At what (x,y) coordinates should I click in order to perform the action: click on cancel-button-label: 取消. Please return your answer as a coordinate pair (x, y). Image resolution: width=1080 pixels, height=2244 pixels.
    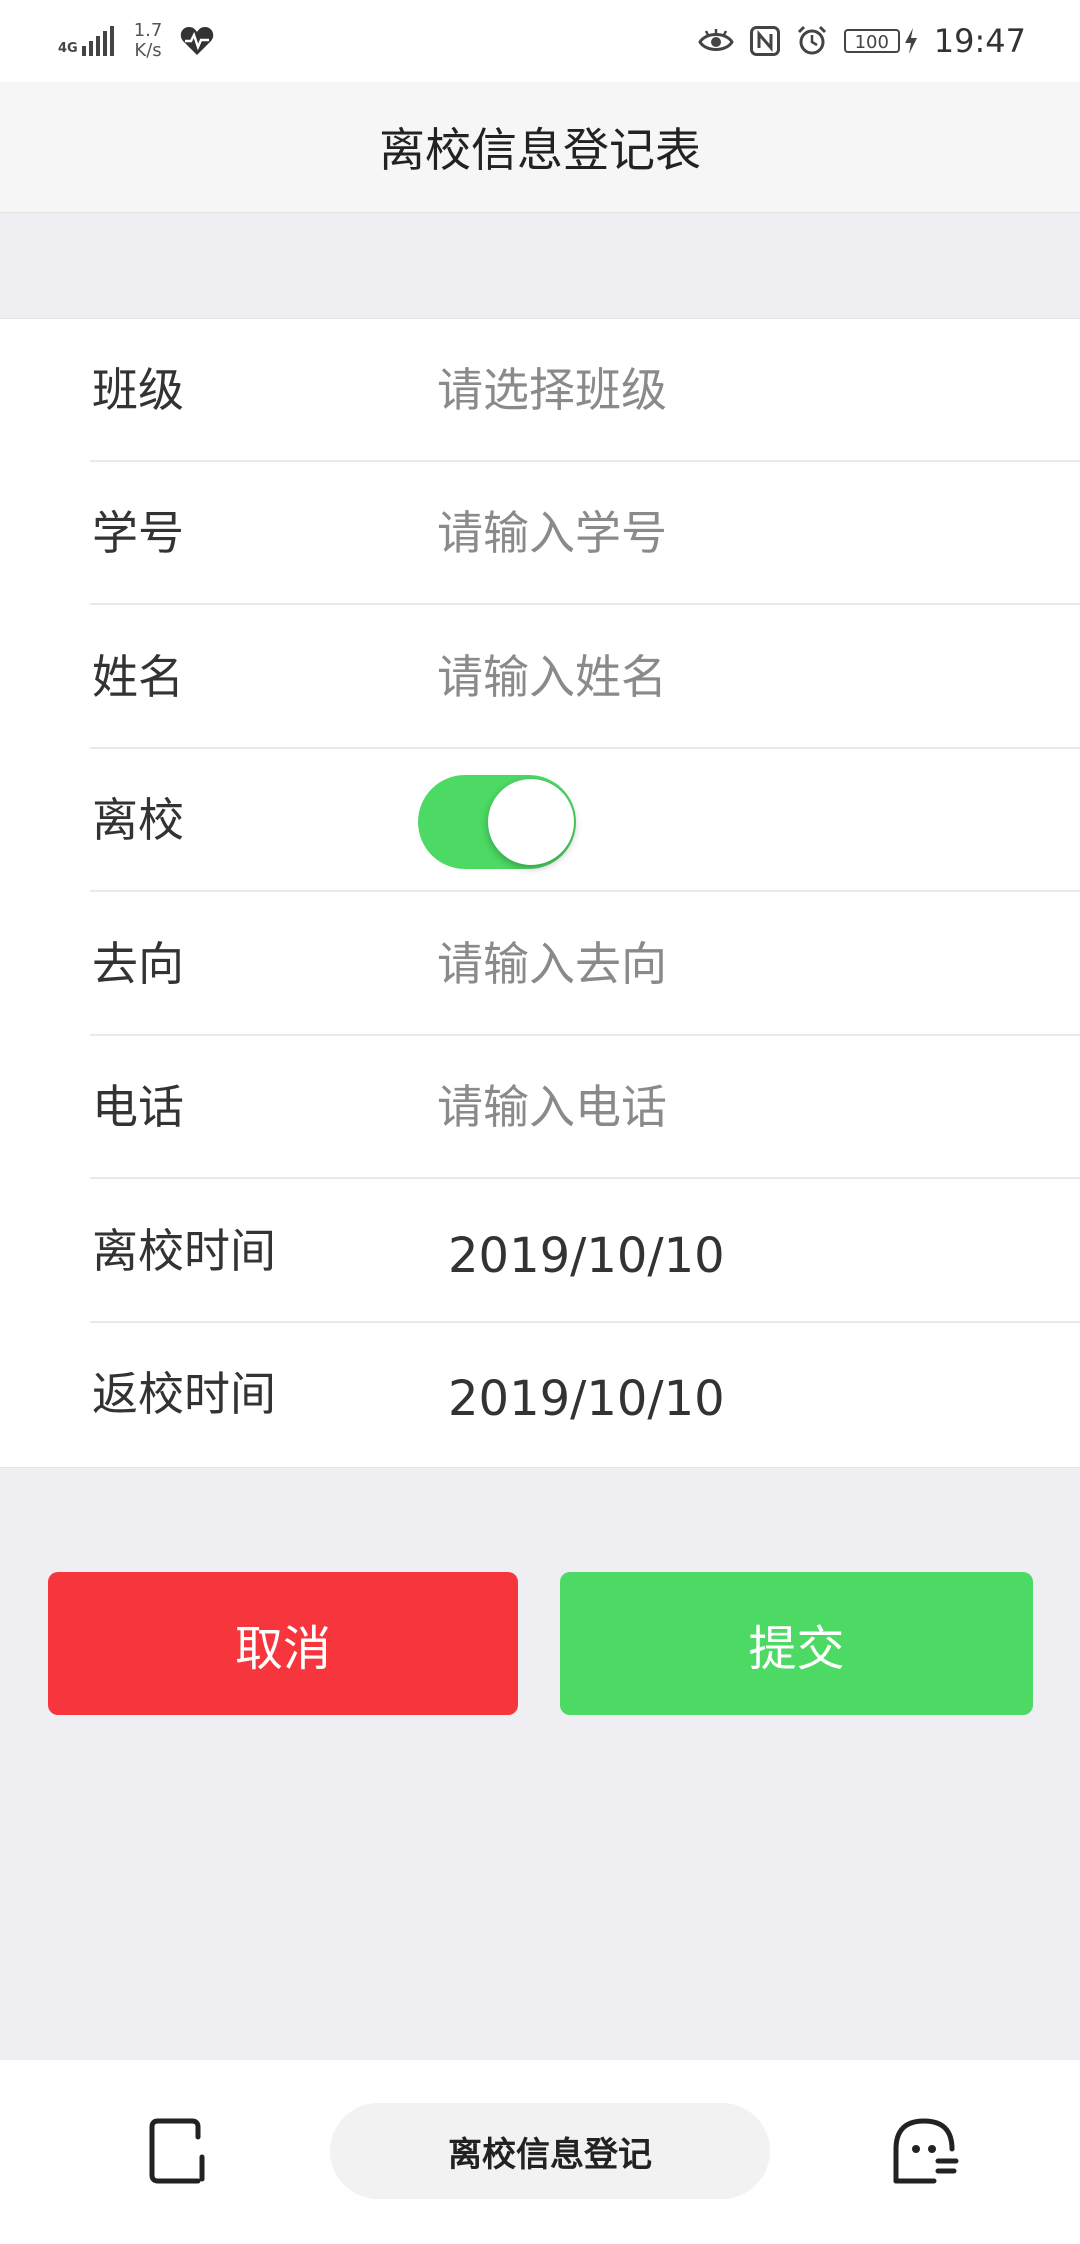
    Looking at the image, I should click on (282, 1648).